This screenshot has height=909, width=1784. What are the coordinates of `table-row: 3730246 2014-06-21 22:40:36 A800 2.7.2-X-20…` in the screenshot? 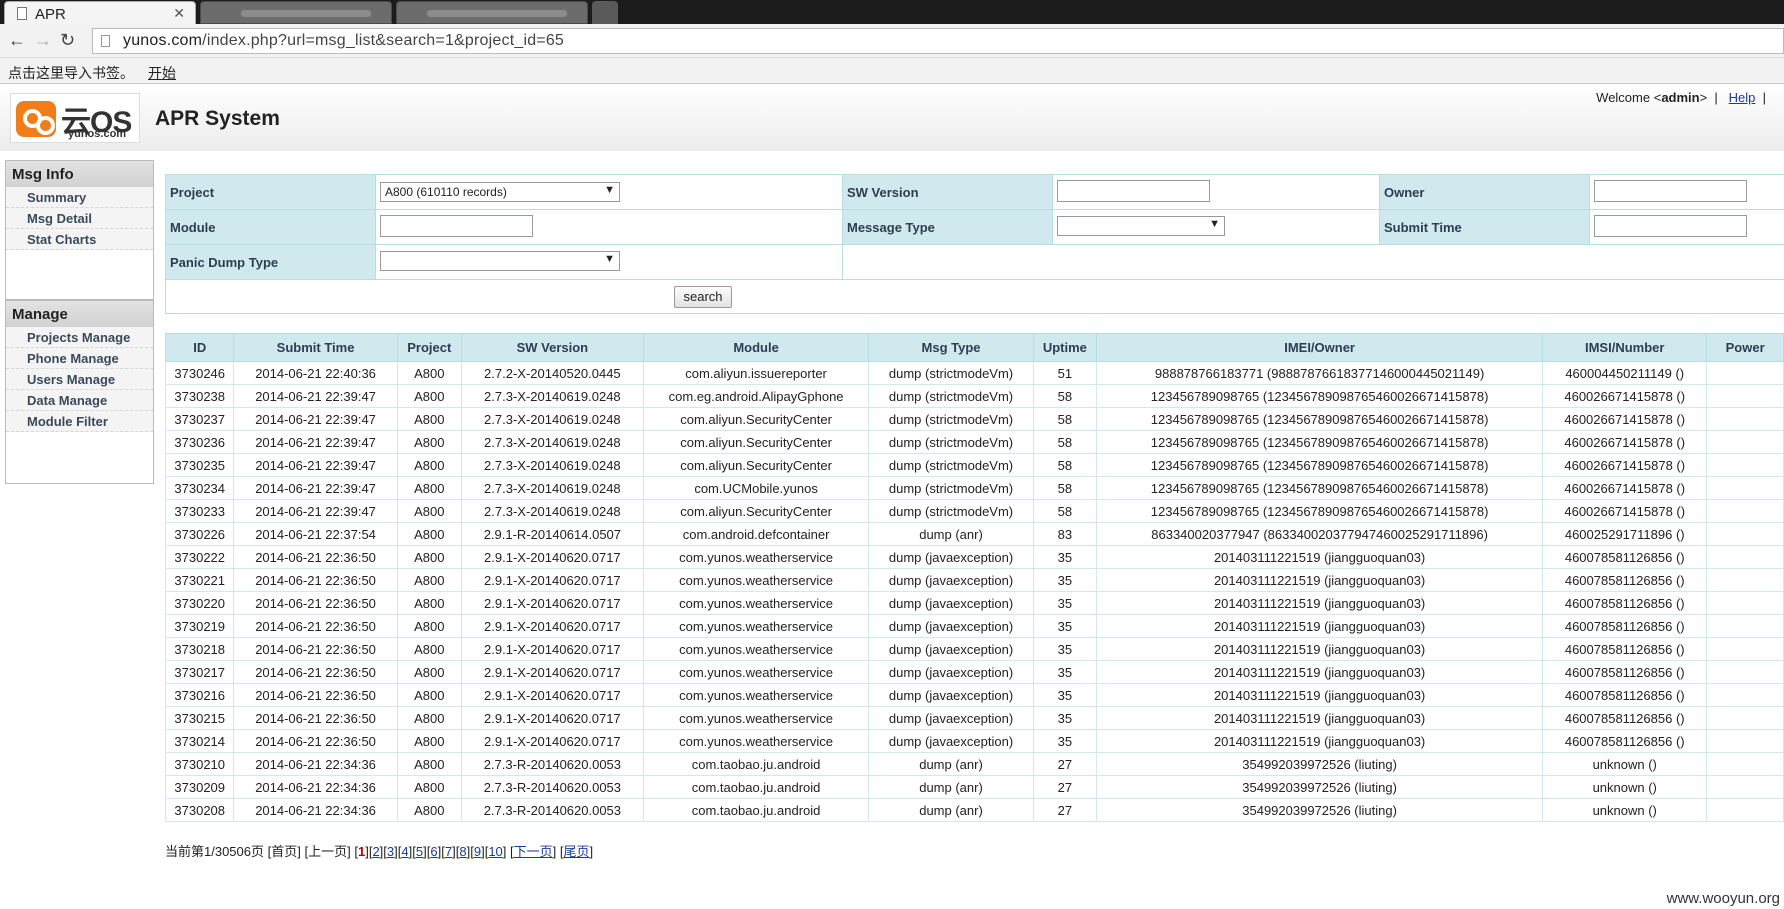 It's located at (974, 373).